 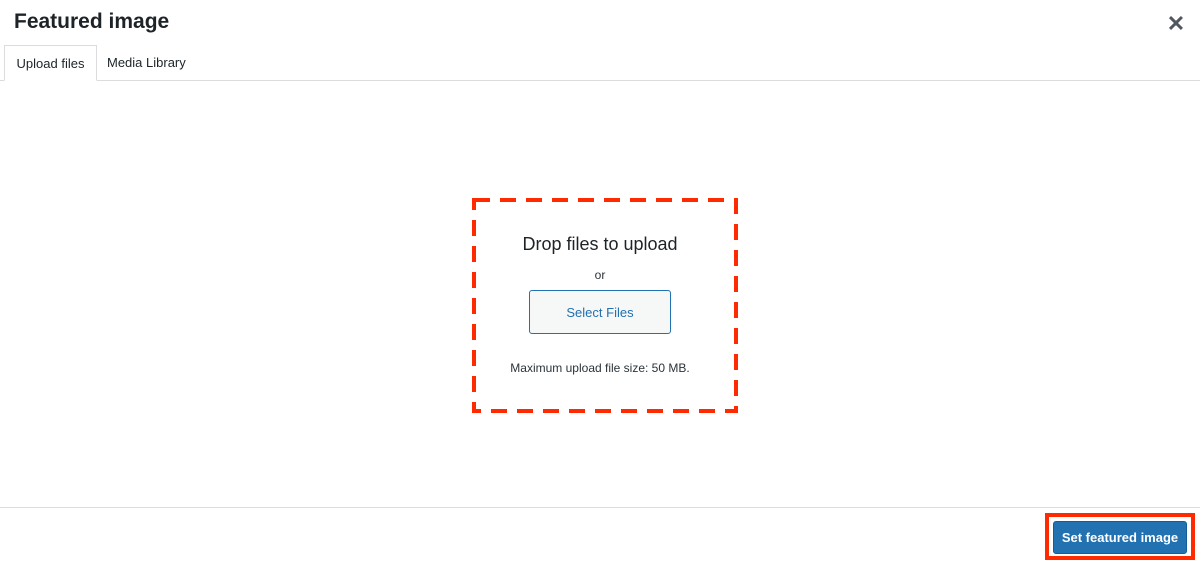 What do you see at coordinates (600, 244) in the screenshot?
I see `drop-files-text: Drop files to upload` at bounding box center [600, 244].